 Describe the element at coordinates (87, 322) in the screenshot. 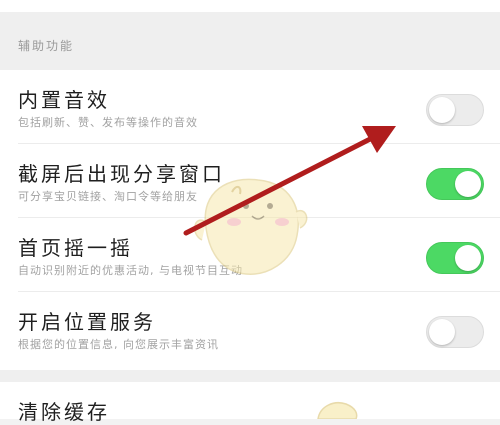

I see `setting-title: 开启位置服务` at that location.